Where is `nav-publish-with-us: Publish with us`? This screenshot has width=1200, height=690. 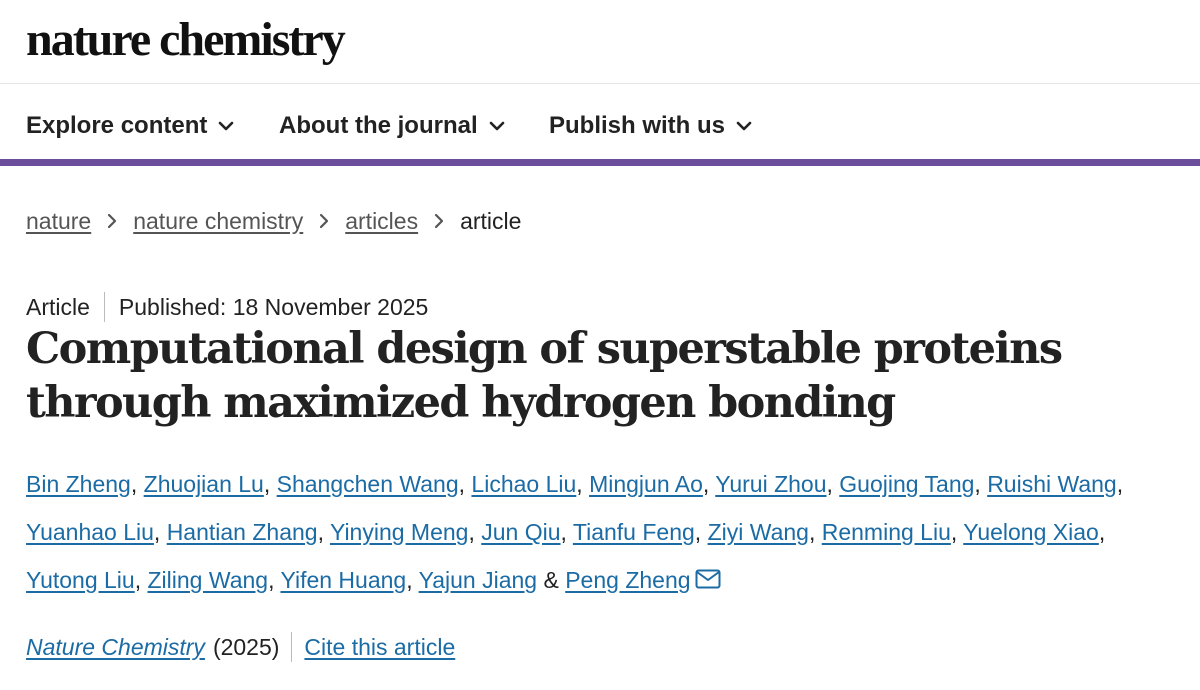 nav-publish-with-us: Publish with us is located at coordinates (652, 126).